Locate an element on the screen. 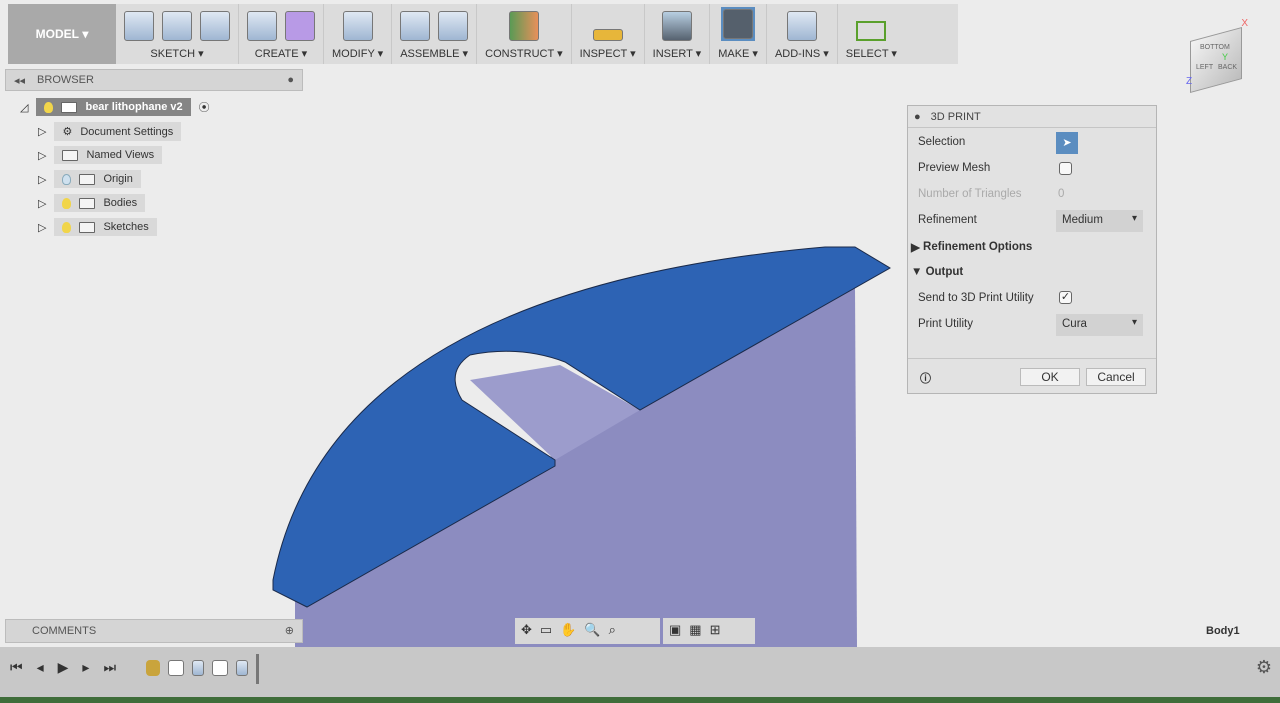 This screenshot has height=703, width=1280. 3d-print-icon is located at coordinates (738, 24).